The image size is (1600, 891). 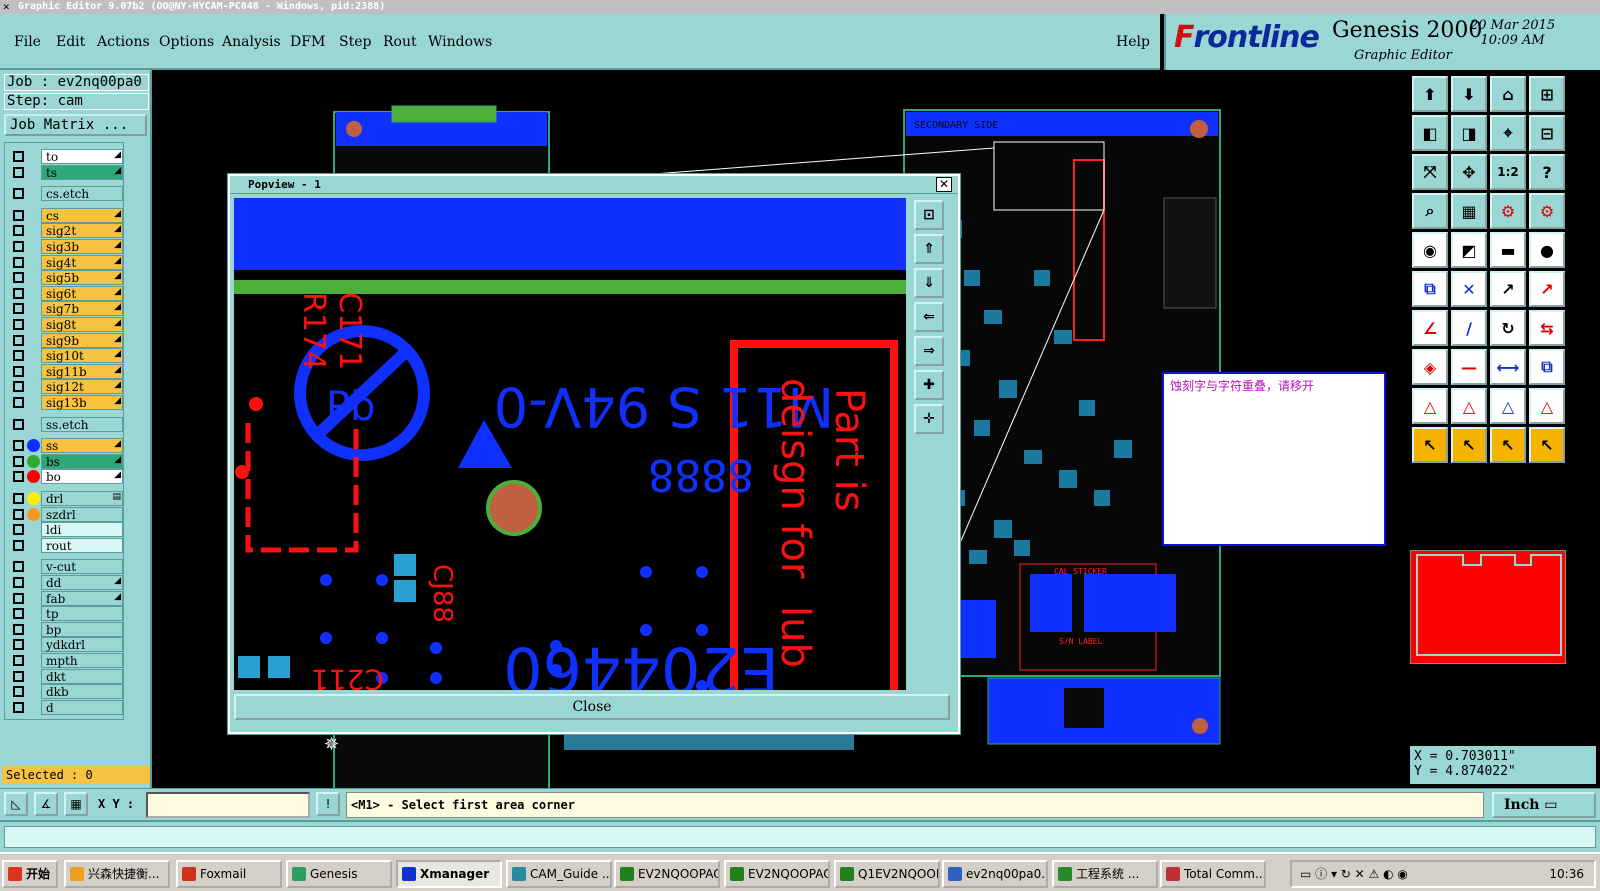 I want to click on layer-menu-icon: ▤, so click(x=116, y=497).